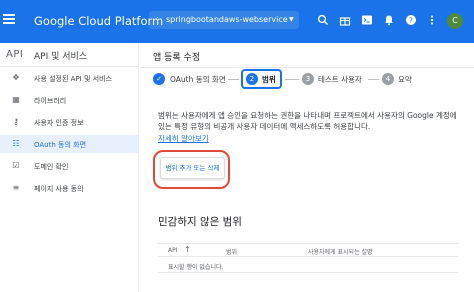  What do you see at coordinates (16, 121) in the screenshot?
I see `key-icon: ⚷` at bounding box center [16, 121].